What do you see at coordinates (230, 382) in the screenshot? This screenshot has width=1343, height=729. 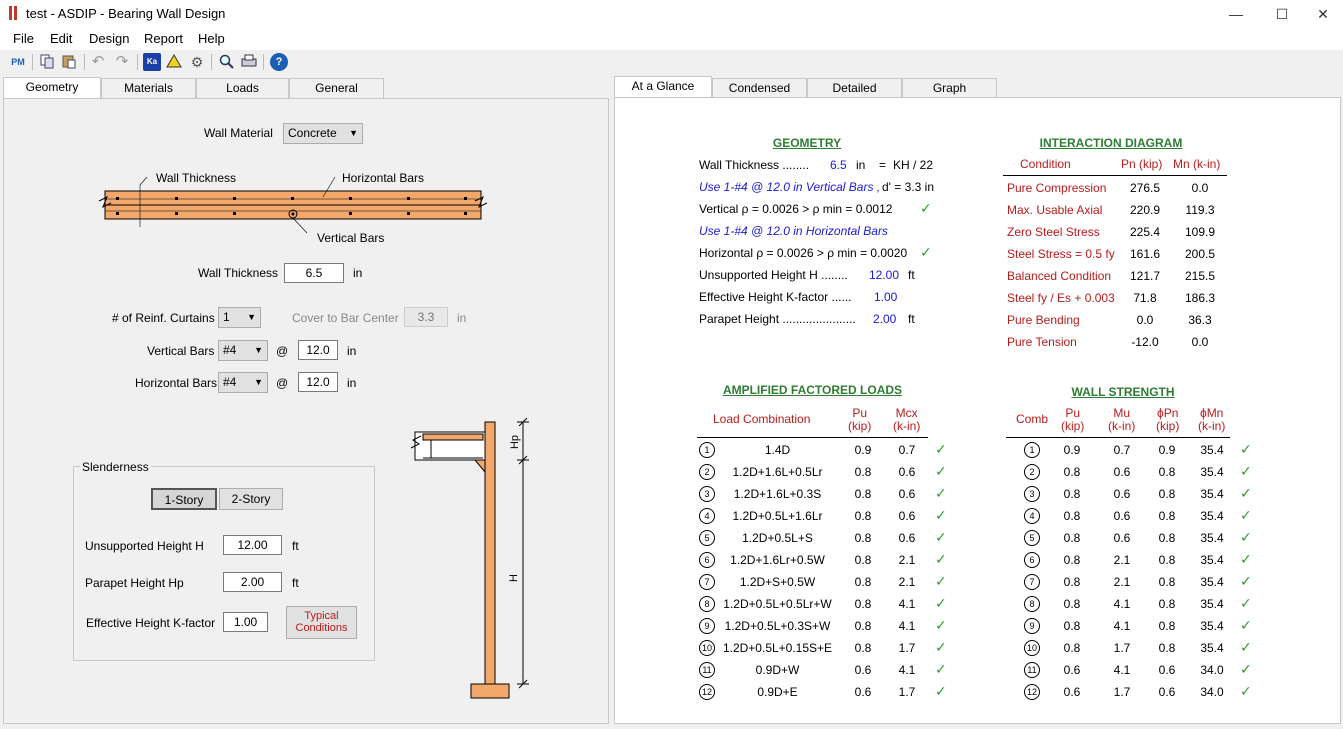 I see `horizontal-bars-value: #4` at bounding box center [230, 382].